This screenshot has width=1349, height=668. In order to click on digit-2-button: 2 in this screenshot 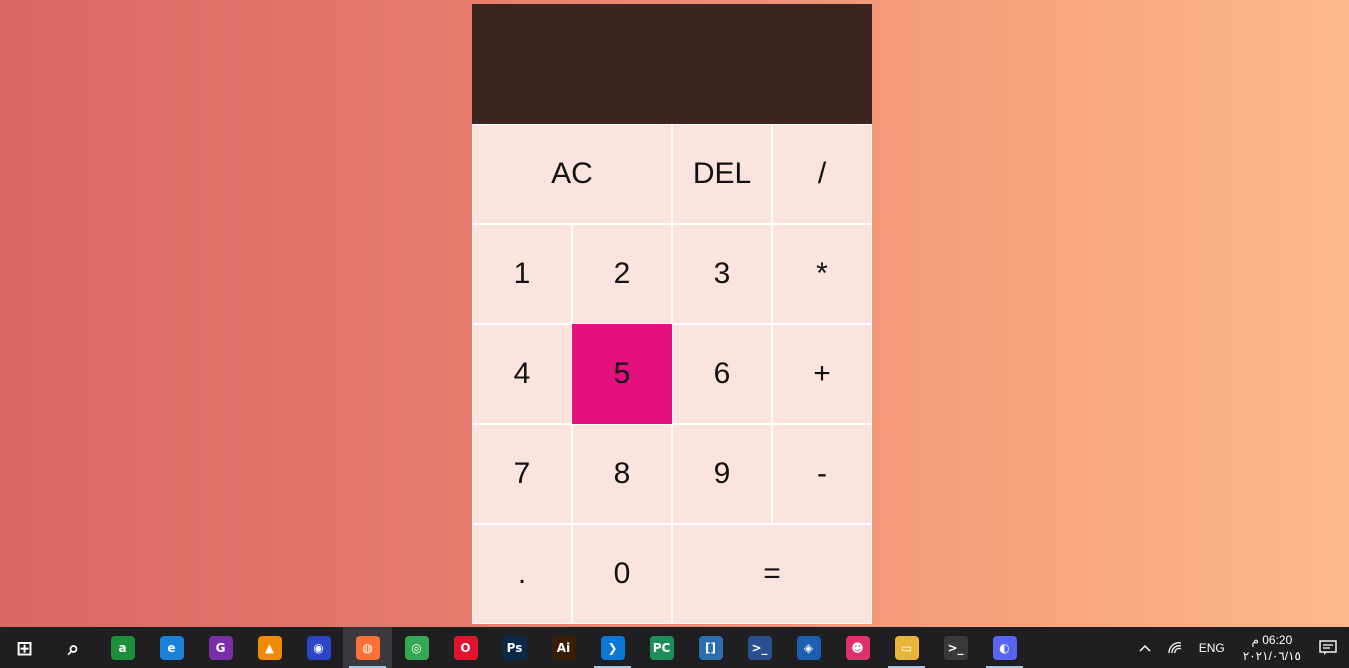, I will do `click(622, 274)`.